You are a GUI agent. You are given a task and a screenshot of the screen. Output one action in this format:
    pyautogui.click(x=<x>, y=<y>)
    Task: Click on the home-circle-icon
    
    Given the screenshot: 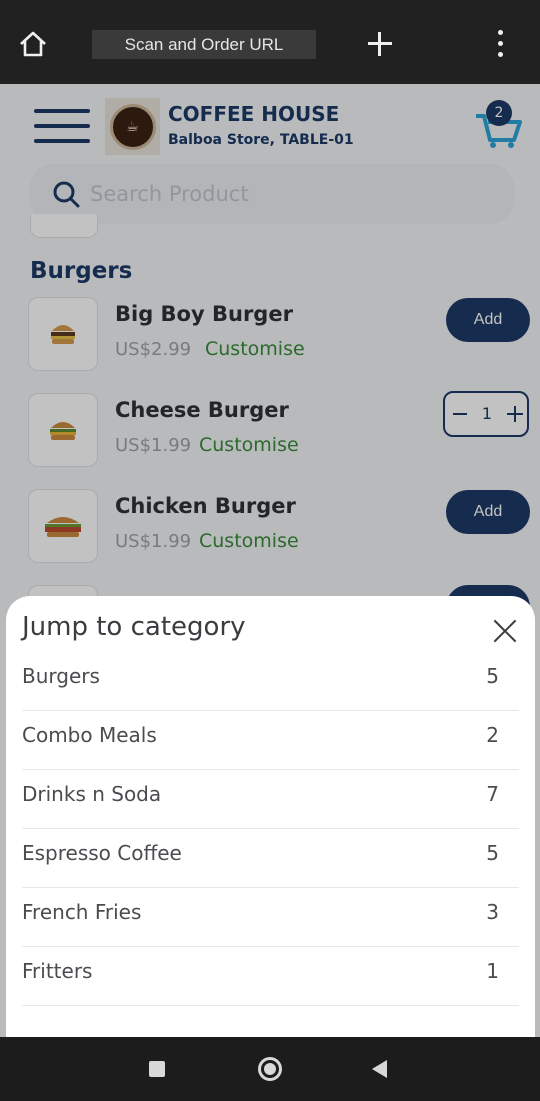 What is the action you would take?
    pyautogui.click(x=270, y=1069)
    